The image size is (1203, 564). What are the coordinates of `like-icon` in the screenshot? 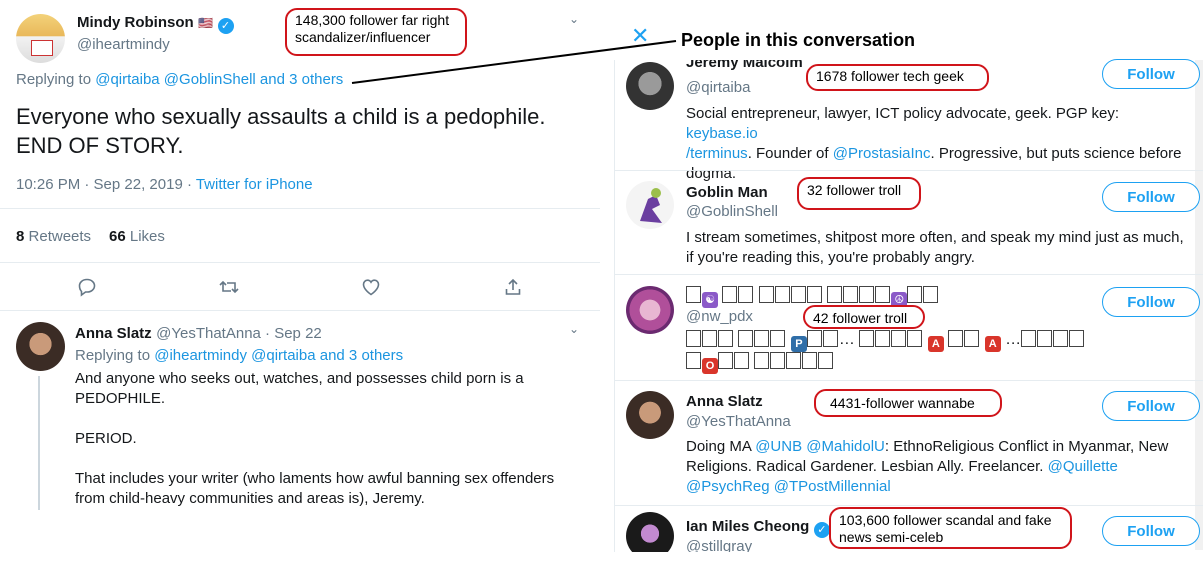 It's located at (371, 288).